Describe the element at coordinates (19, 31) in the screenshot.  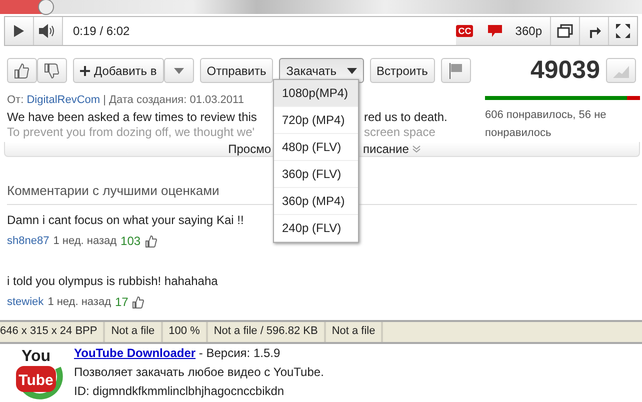
I see `play-icon` at that location.